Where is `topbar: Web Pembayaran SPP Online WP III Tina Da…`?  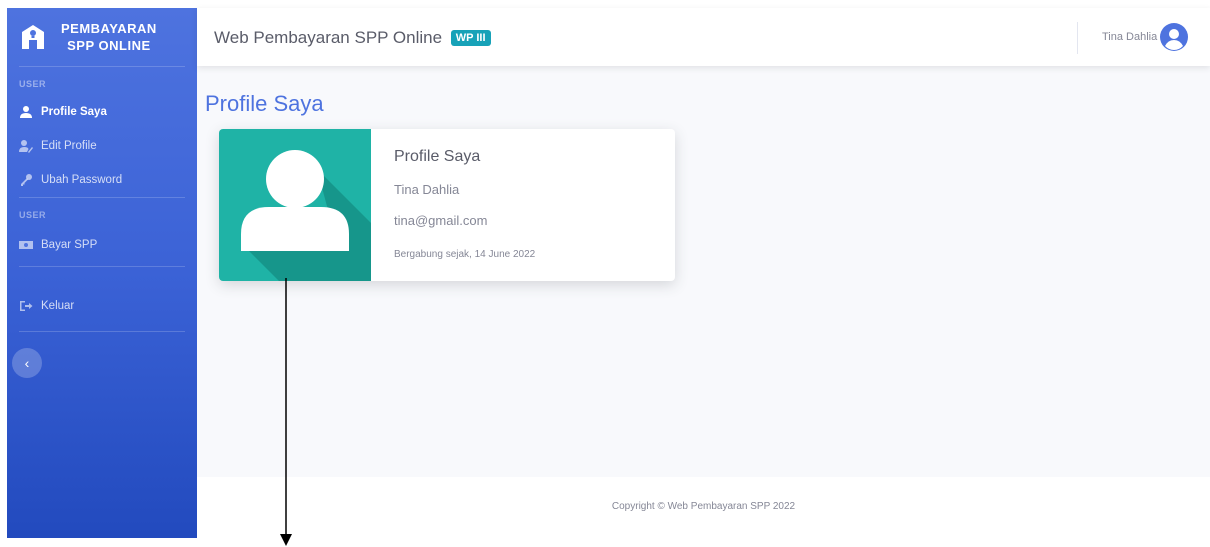
topbar: Web Pembayaran SPP Online WP III Tina Da… is located at coordinates (703, 37).